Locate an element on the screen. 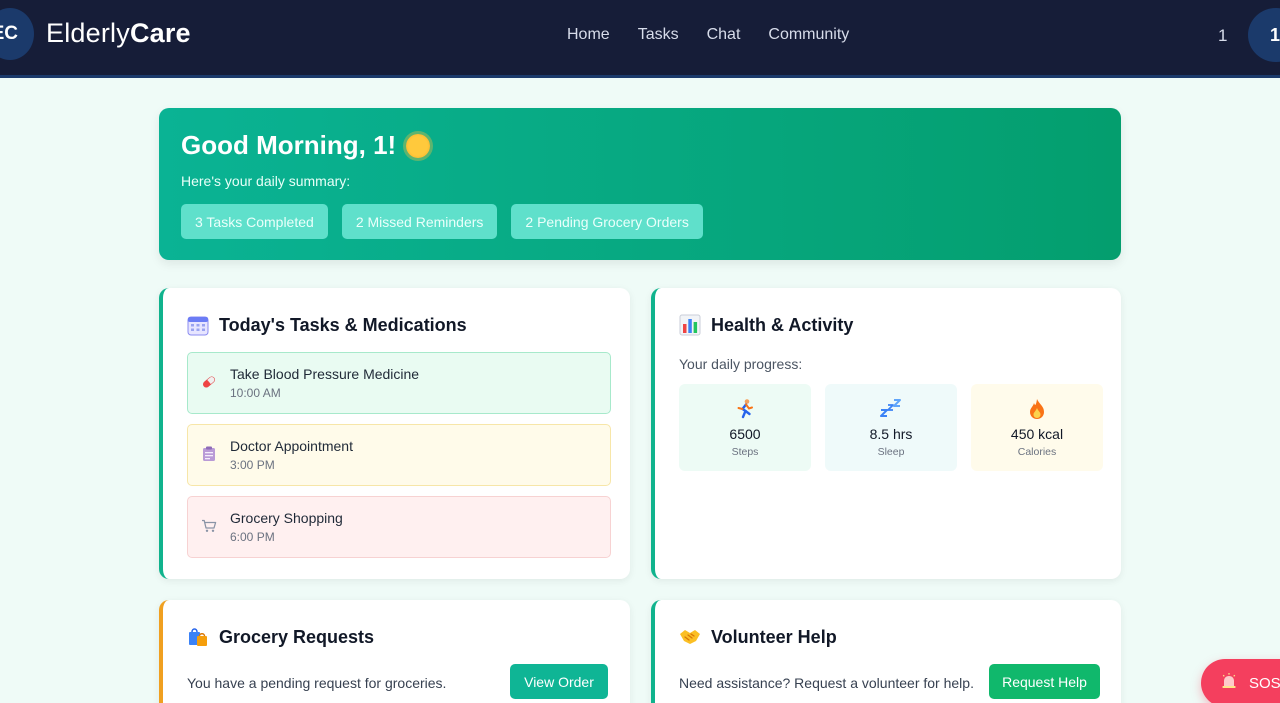  stat-label: Steps is located at coordinates (745, 452).